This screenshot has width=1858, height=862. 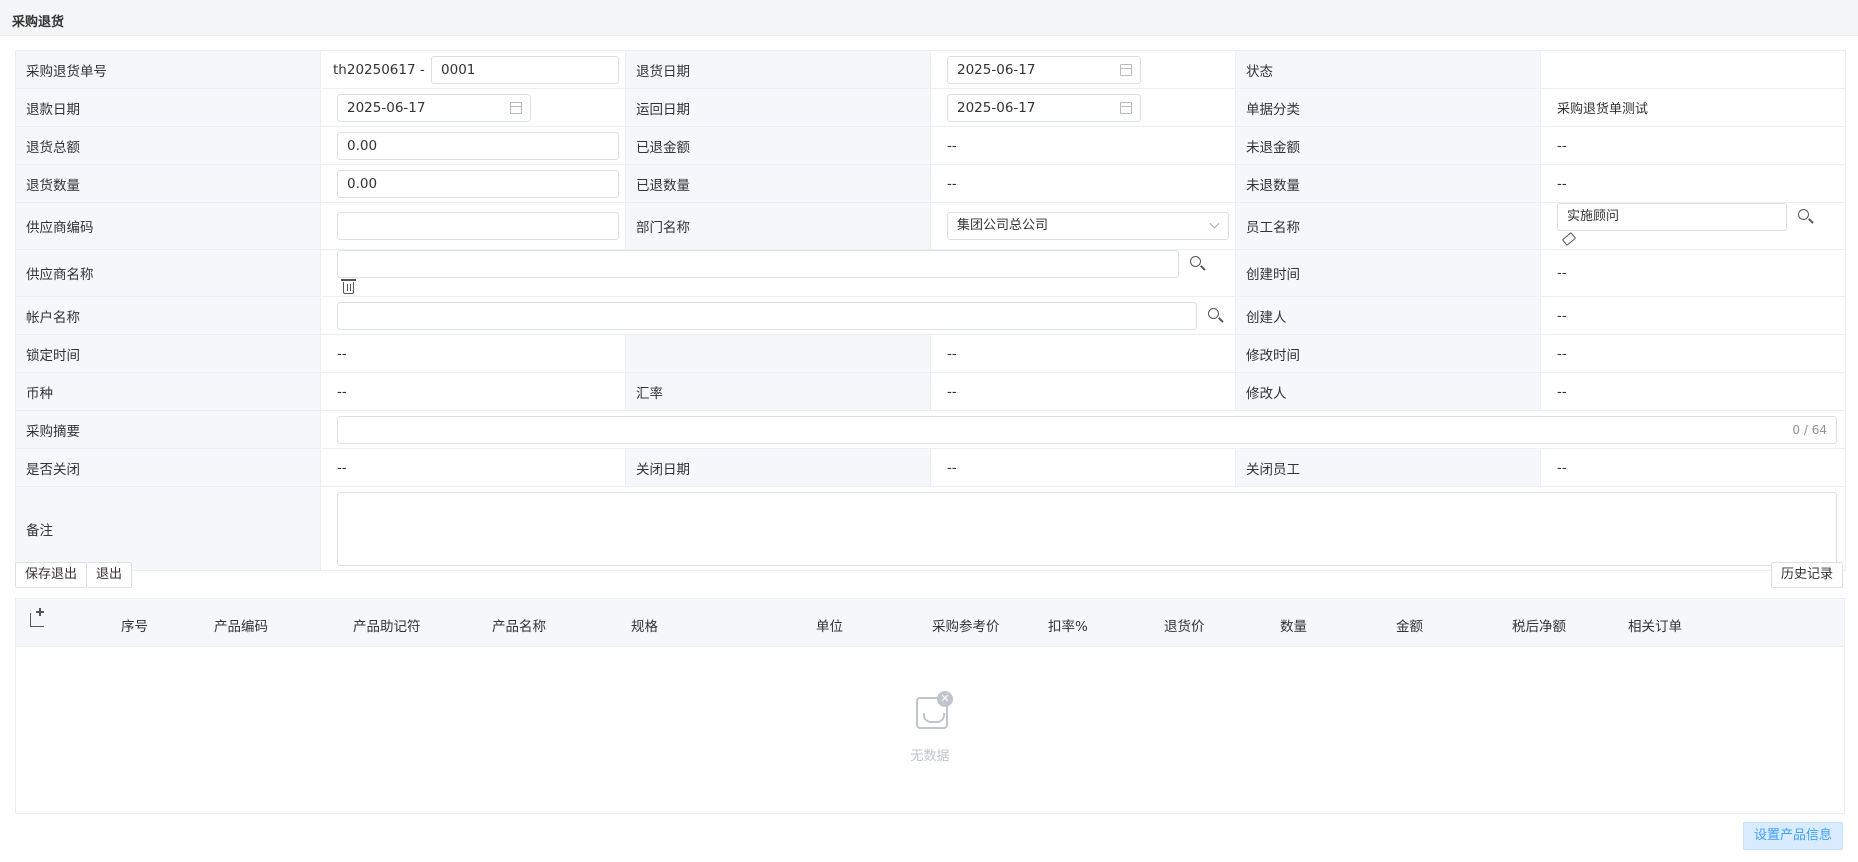 I want to click on refunded-amount-label: 已退金额, so click(x=778, y=145).